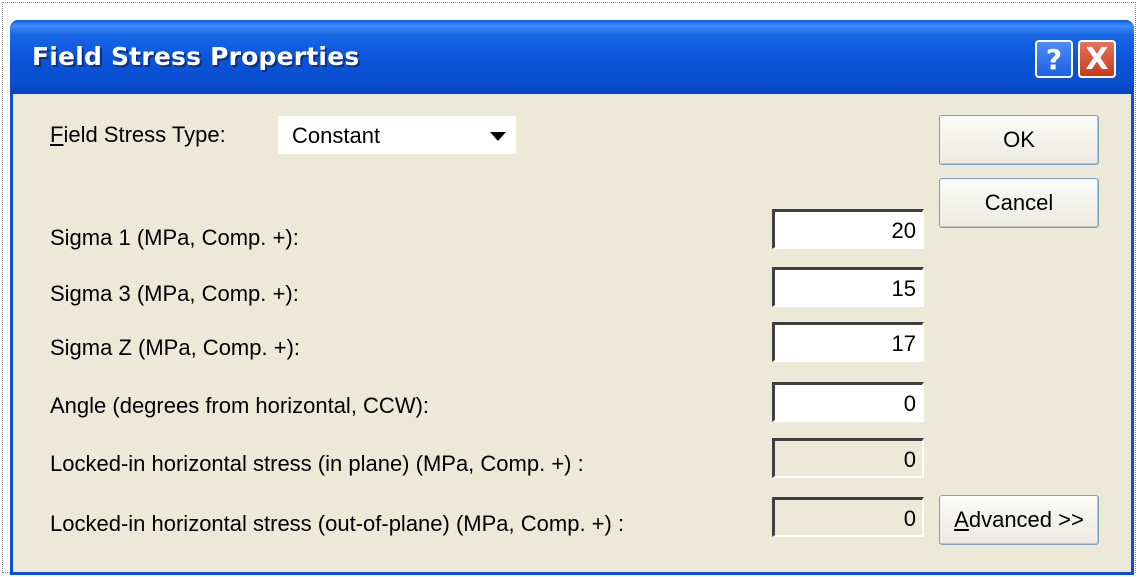 The height and width of the screenshot is (577, 1140). Describe the element at coordinates (909, 518) in the screenshot. I see `locked-out-of-plane-value: 0` at that location.